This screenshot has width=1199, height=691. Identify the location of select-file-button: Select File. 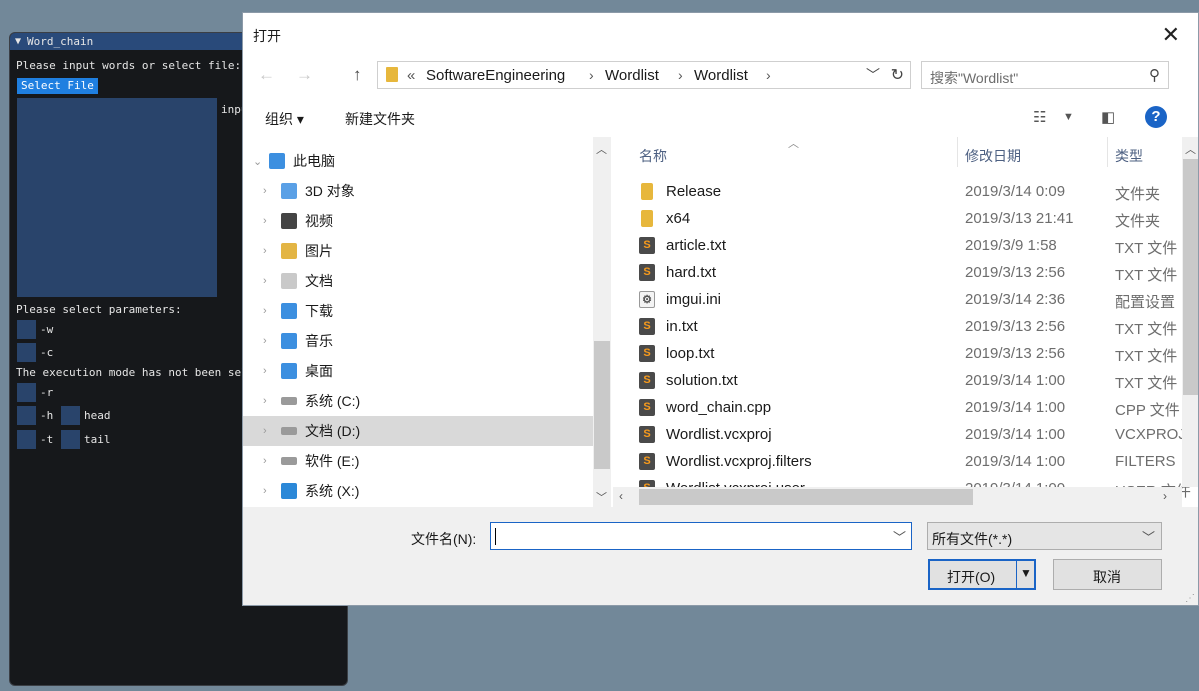
(57, 86).